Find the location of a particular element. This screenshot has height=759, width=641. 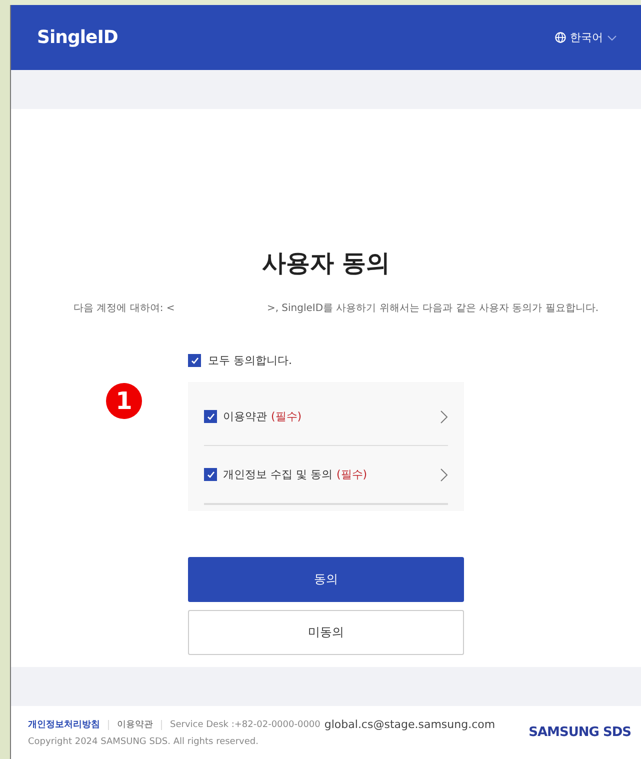

globe-icon is located at coordinates (560, 38).